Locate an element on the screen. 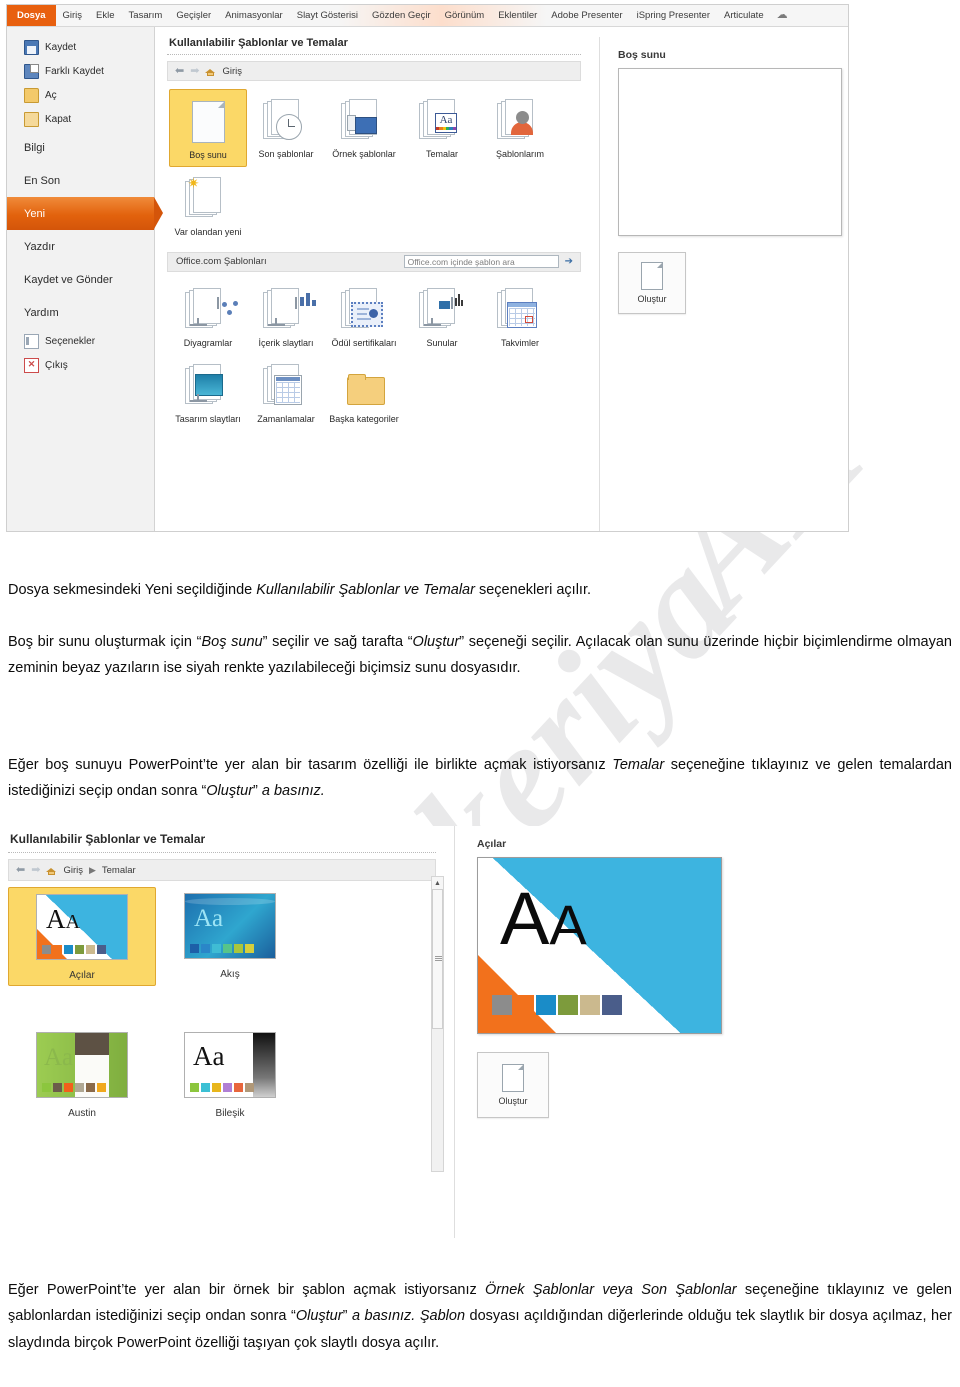 Image resolution: width=960 pixels, height=1387 pixels. nav-item-ac: Aç is located at coordinates (80, 95).